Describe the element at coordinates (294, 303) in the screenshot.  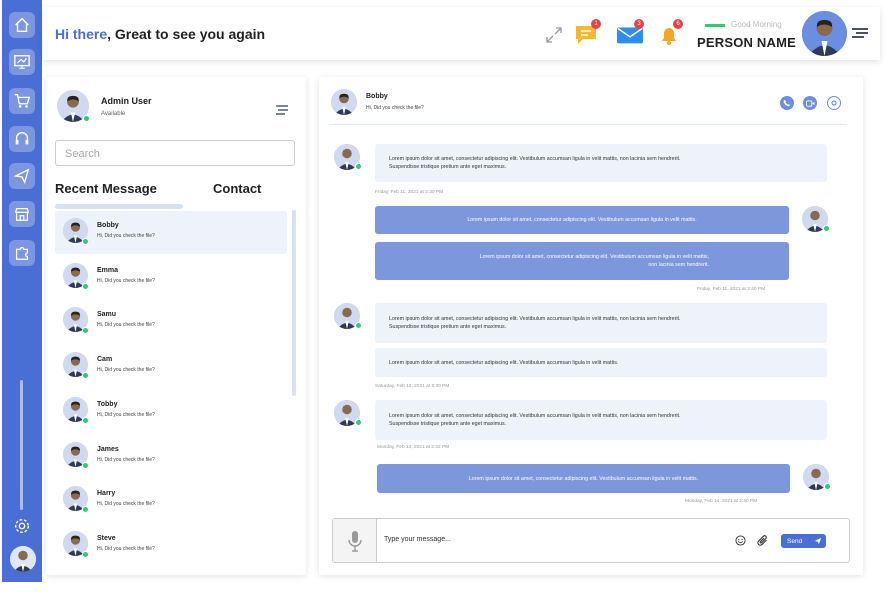
I see `contact-list-scrollbar` at that location.